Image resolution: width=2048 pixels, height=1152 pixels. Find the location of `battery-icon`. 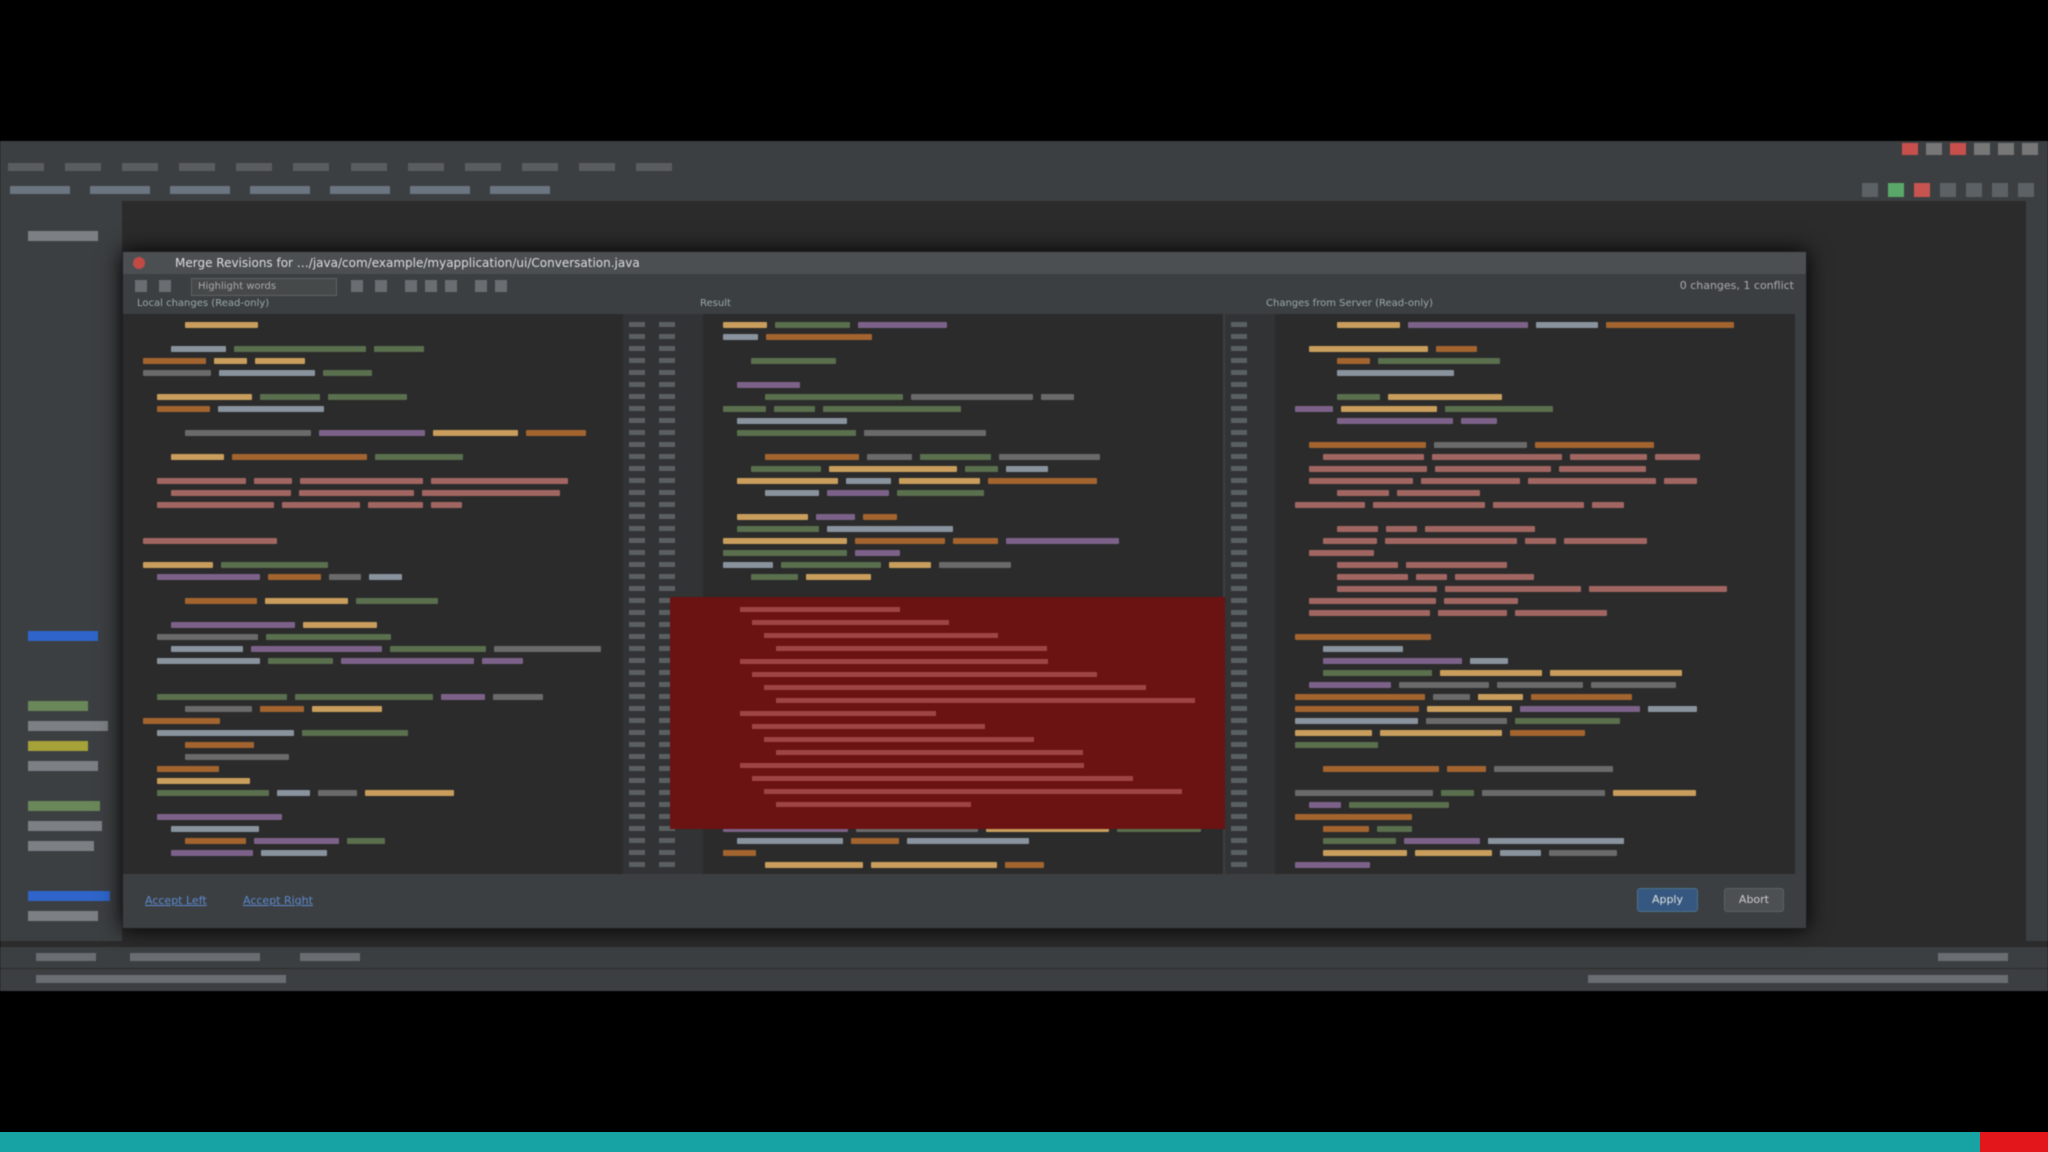

battery-icon is located at coordinates (1982, 149).